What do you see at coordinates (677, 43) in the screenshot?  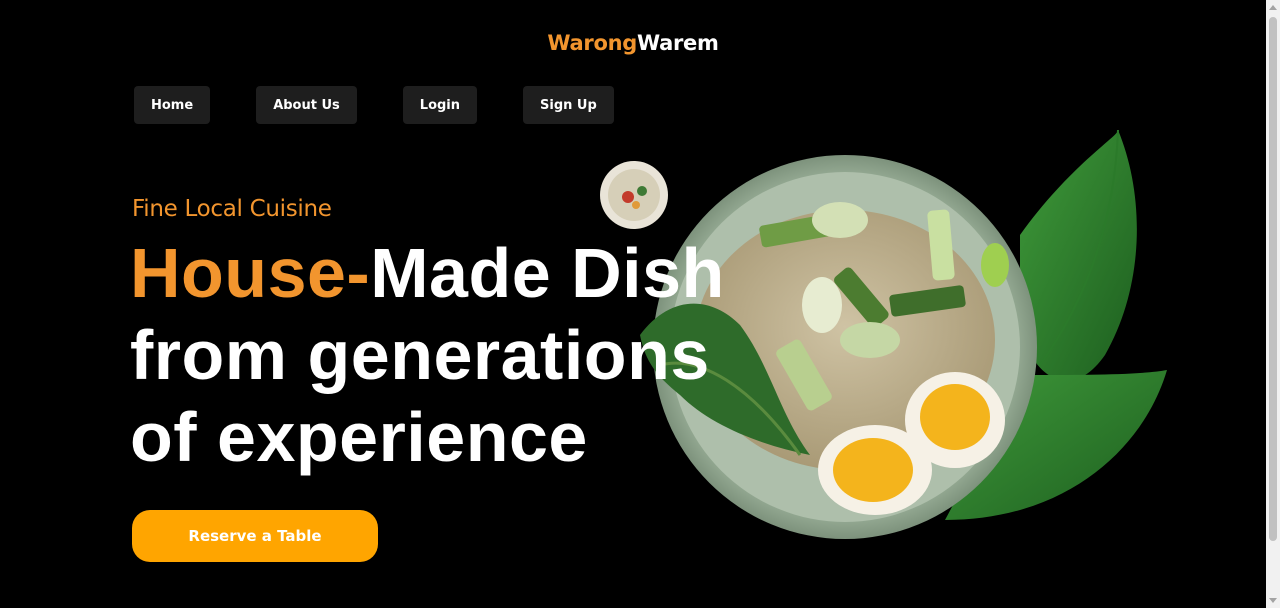 I see `brand-part2: Warem` at bounding box center [677, 43].